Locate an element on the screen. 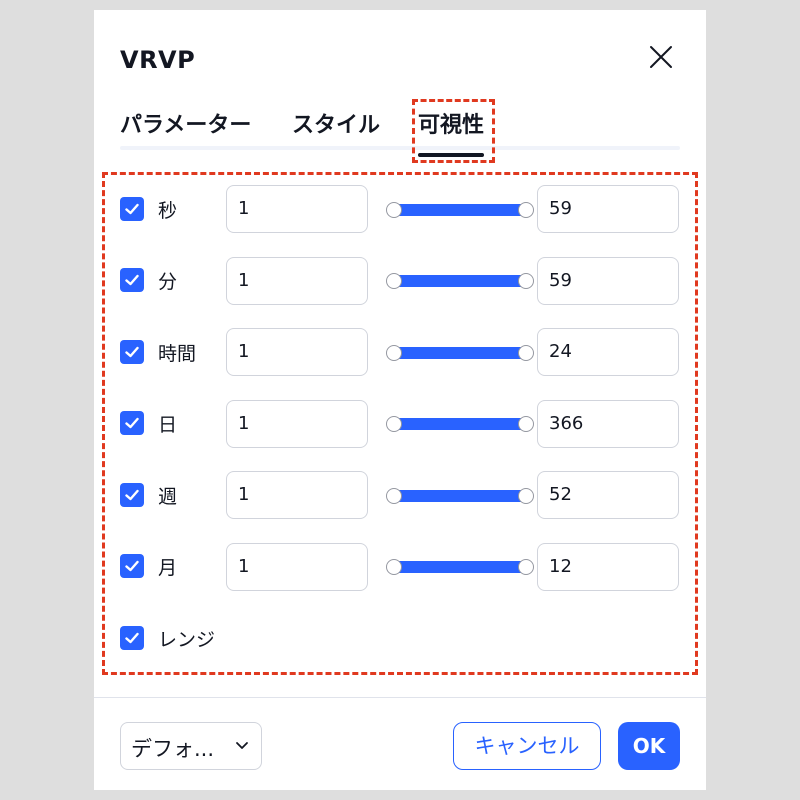 The height and width of the screenshot is (800, 800). hours-label: 時間 is located at coordinates (177, 354).